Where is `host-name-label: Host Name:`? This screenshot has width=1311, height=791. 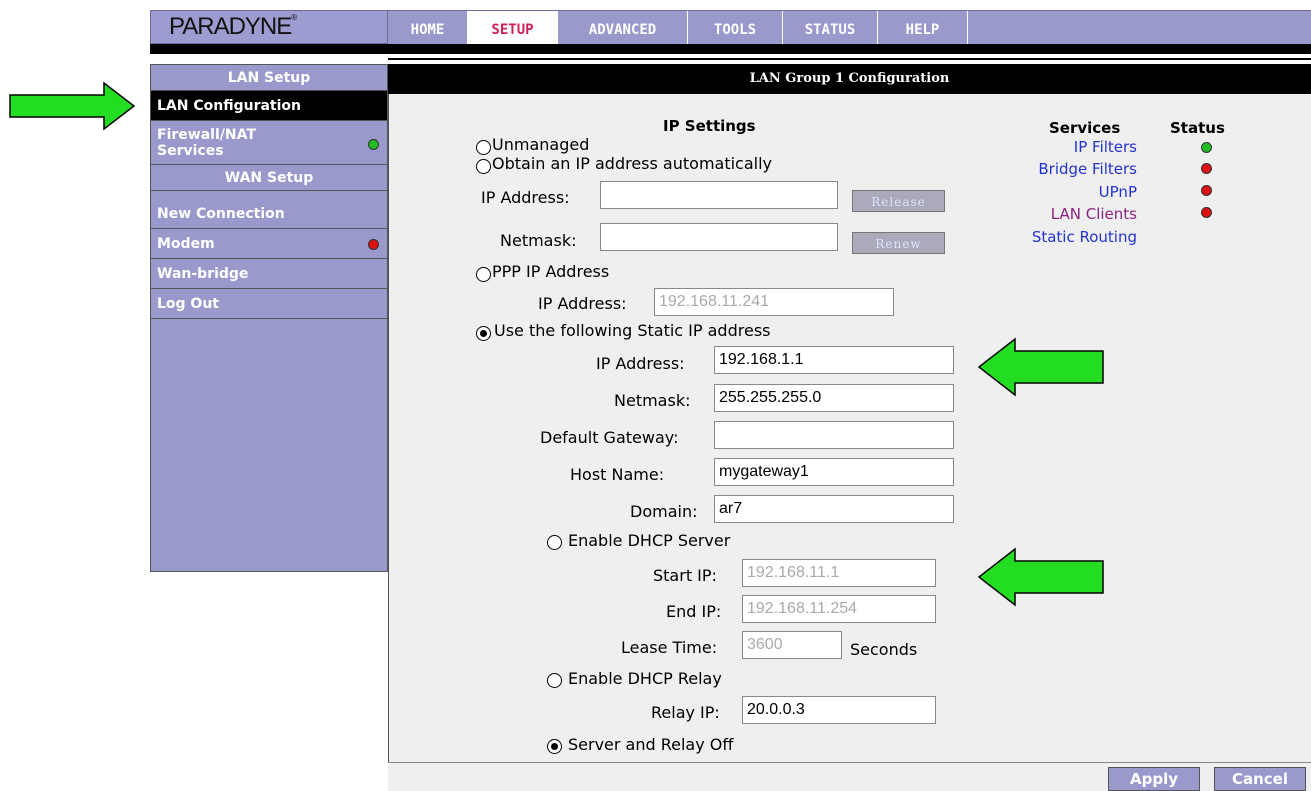 host-name-label: Host Name: is located at coordinates (617, 474).